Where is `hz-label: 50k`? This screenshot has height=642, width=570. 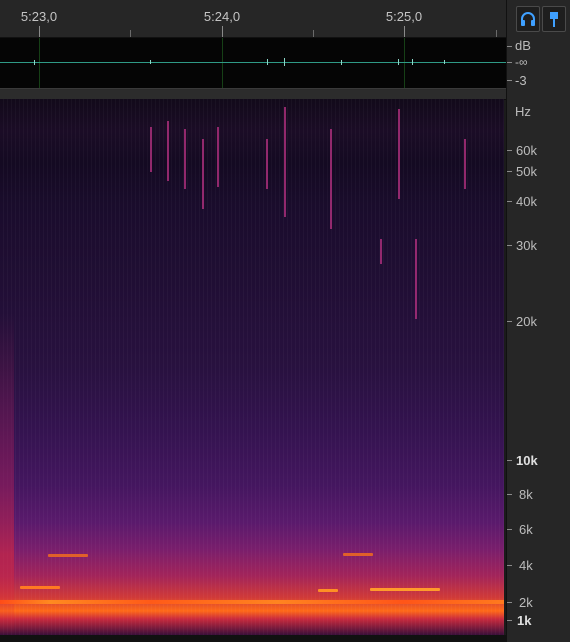 hz-label: 50k is located at coordinates (526, 171).